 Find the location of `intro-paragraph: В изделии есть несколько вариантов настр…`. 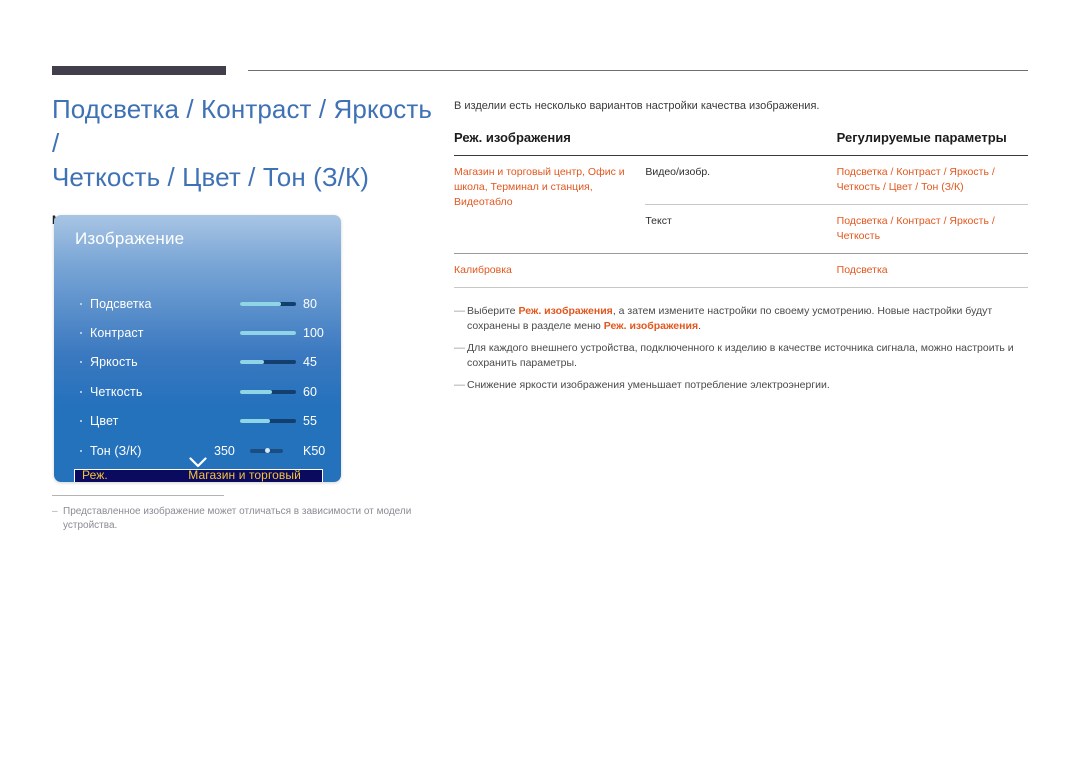

intro-paragraph: В изделии есть несколько вариантов настр… is located at coordinates (637, 106).